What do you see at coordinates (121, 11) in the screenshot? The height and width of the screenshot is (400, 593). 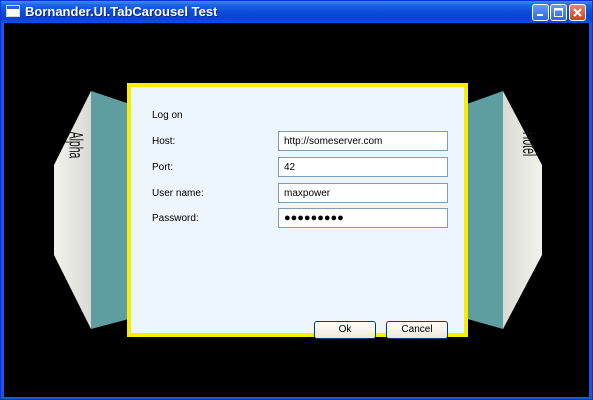 I see `window-title: Bornander.UI.TabCarousel Test` at bounding box center [121, 11].